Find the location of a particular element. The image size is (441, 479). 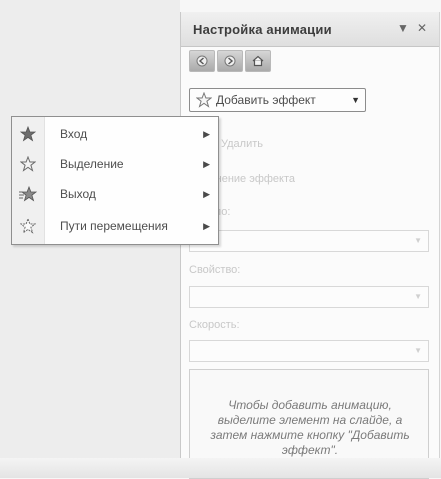

menu-item-entrance: Вход ▶ is located at coordinates (115, 134).